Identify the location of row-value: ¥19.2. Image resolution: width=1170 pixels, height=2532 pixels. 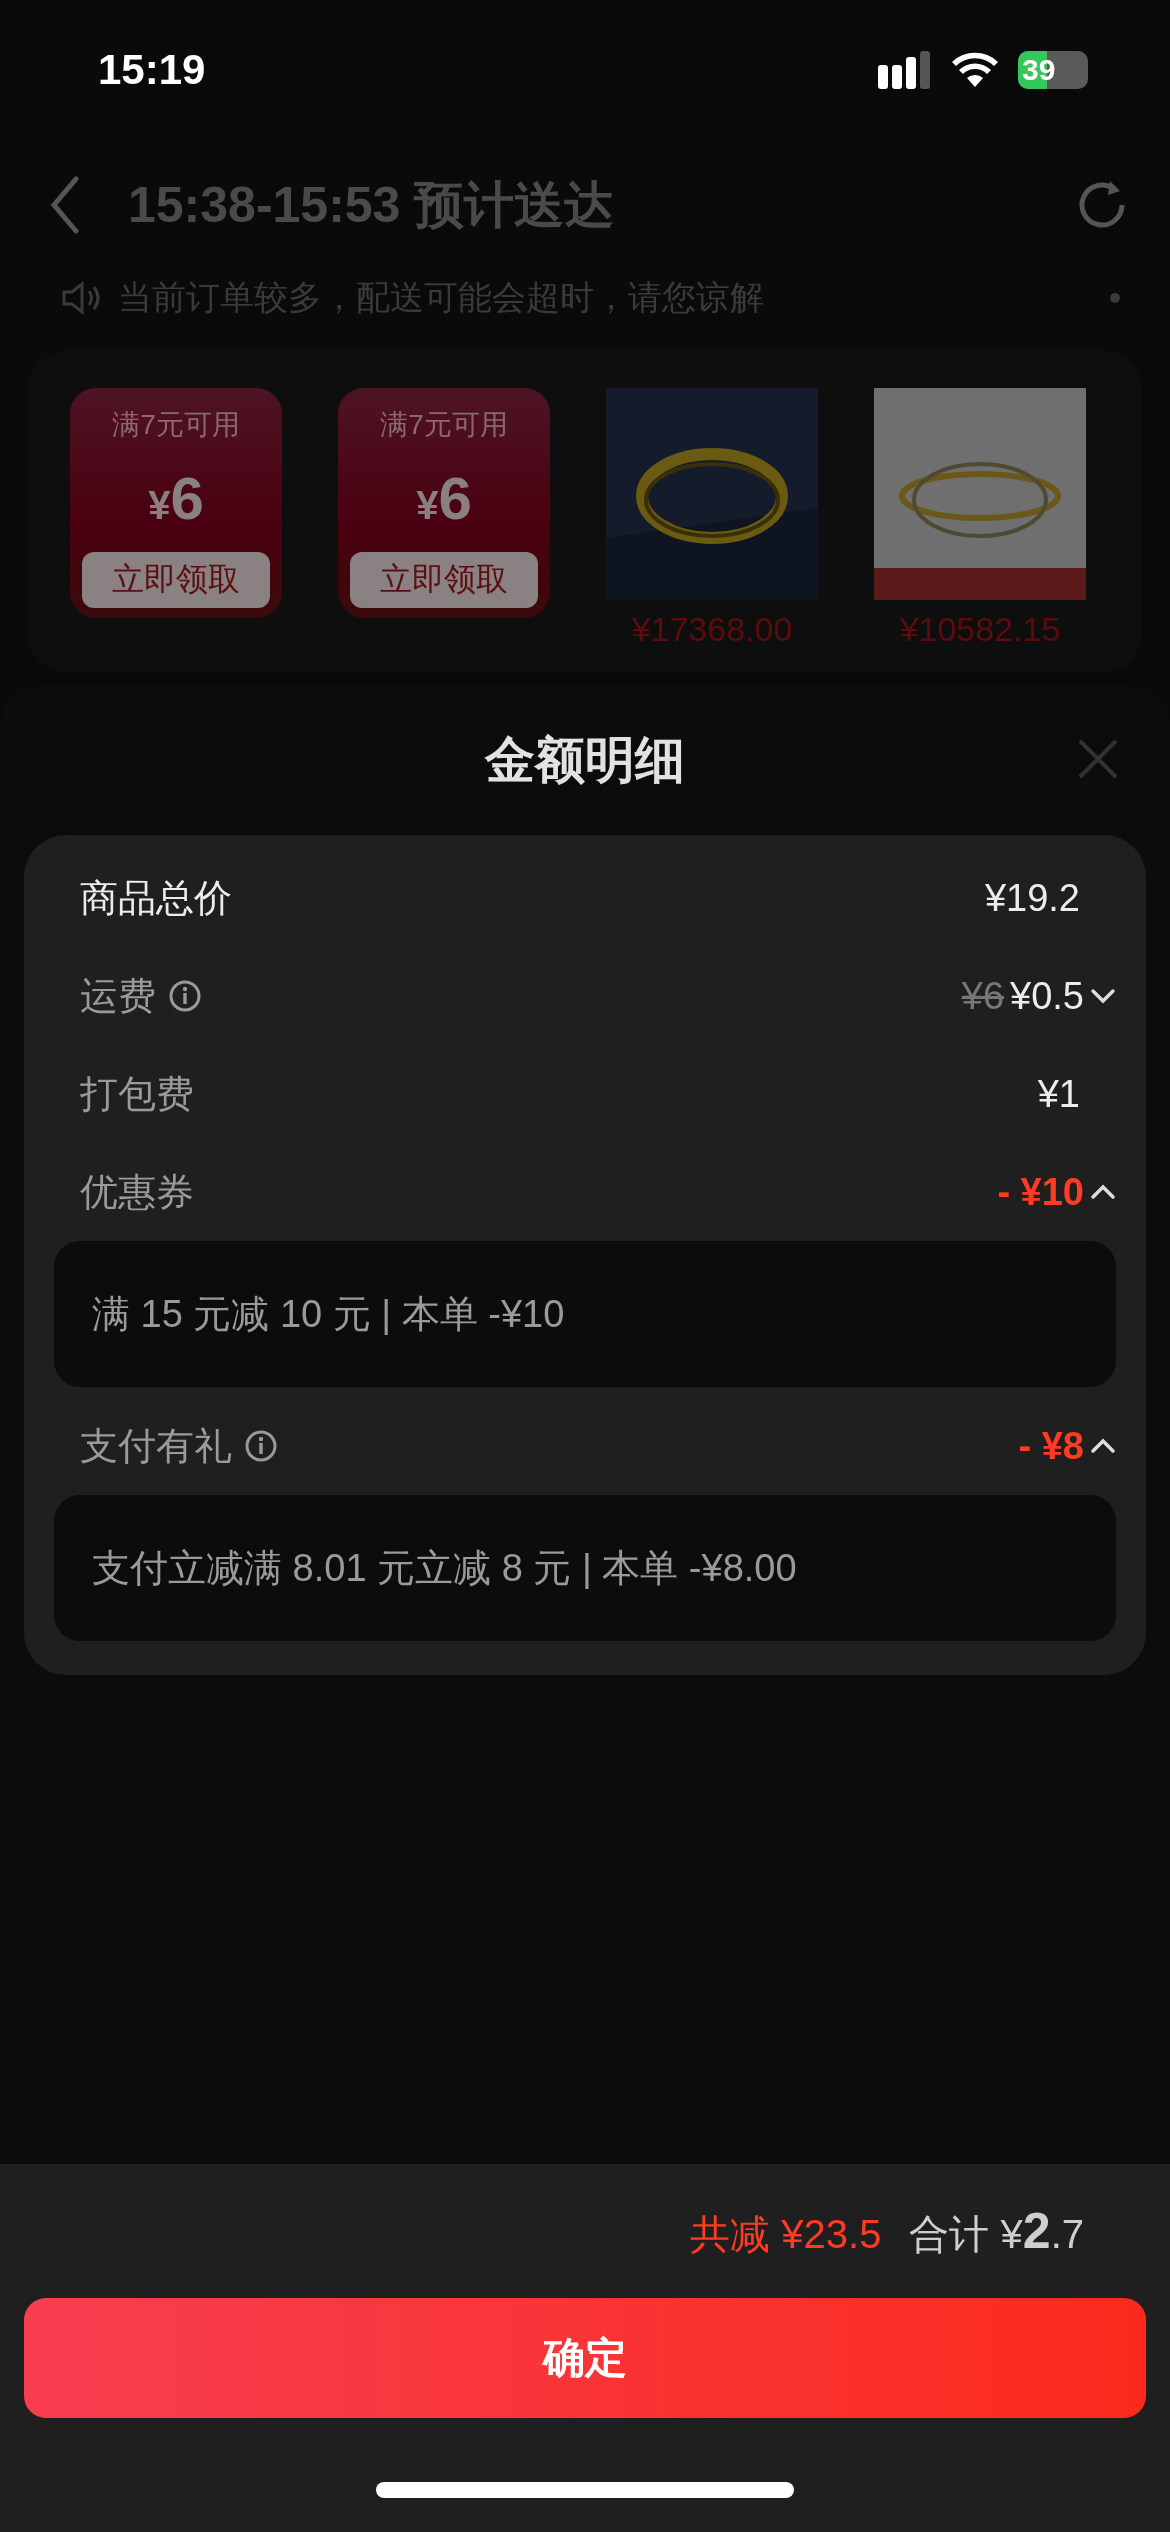
(1032, 898).